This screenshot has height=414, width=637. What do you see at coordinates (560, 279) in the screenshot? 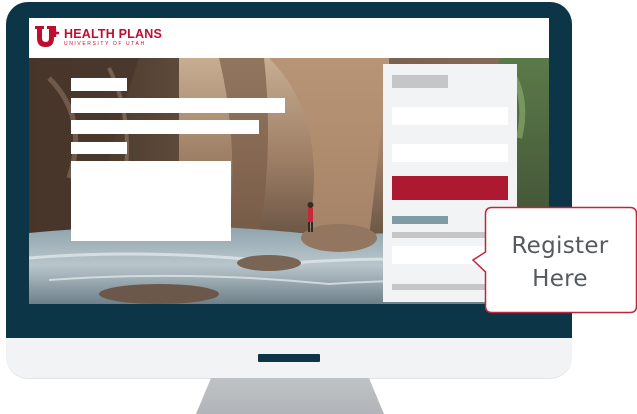
I see `callout-line-2: Here` at bounding box center [560, 279].